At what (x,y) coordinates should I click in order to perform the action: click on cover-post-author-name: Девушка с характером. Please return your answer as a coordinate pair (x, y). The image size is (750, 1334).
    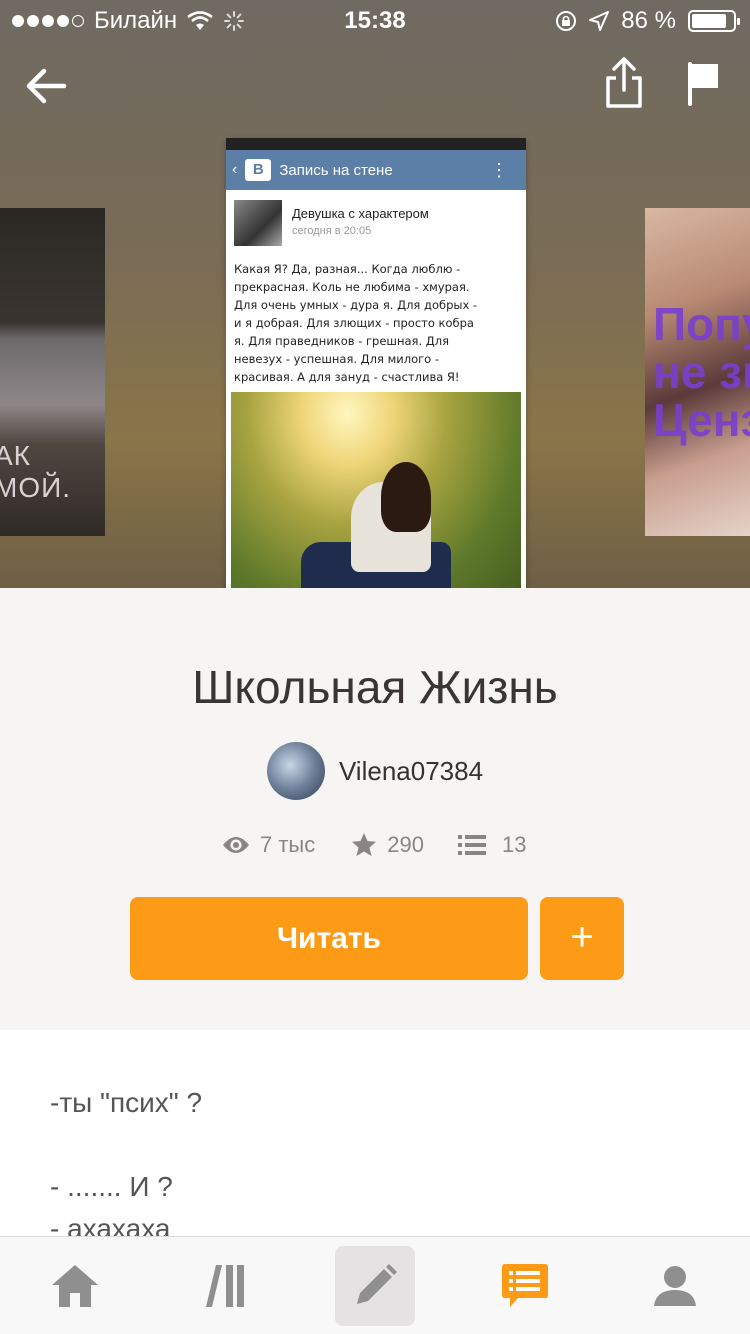
    Looking at the image, I should click on (360, 213).